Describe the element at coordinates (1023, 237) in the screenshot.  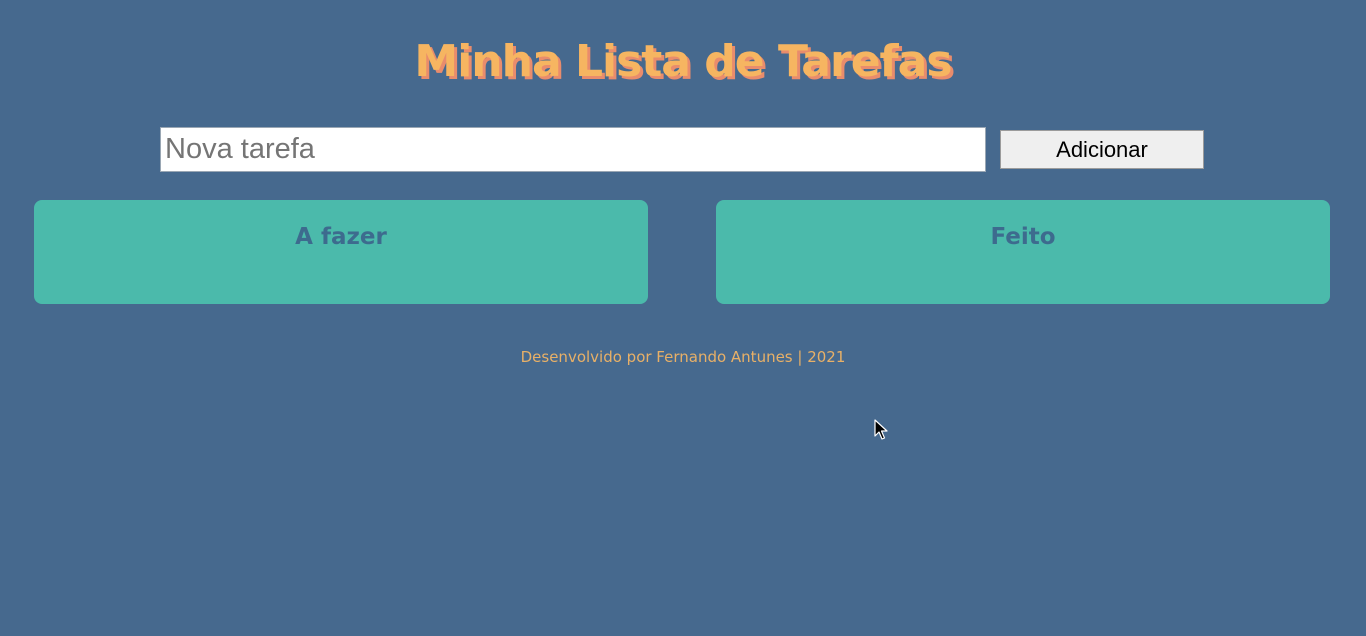
I see `done-column-title: Feito` at that location.